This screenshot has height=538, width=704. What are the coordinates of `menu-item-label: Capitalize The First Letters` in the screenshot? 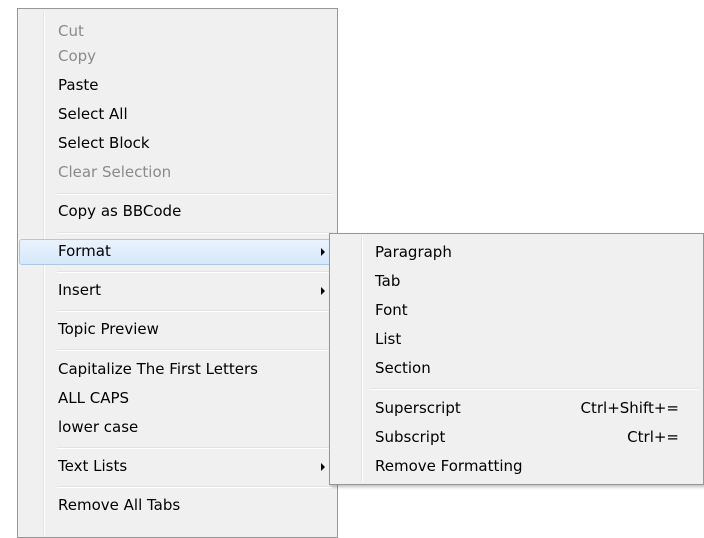 It's located at (158, 369).